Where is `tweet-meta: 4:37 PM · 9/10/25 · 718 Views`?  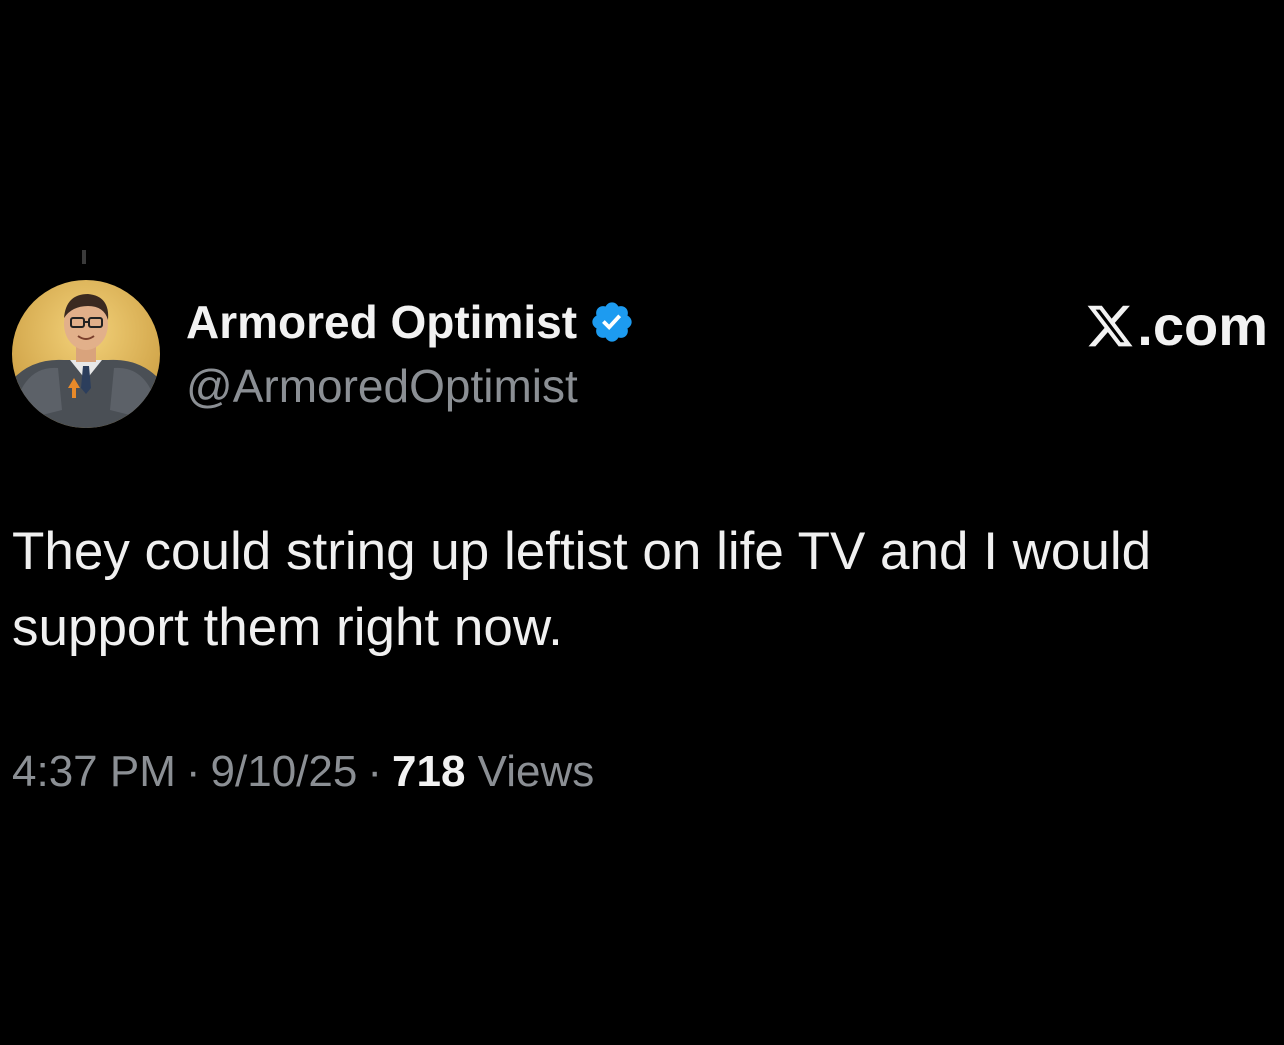
tweet-meta: 4:37 PM · 9/10/25 · 718 Views is located at coordinates (303, 772).